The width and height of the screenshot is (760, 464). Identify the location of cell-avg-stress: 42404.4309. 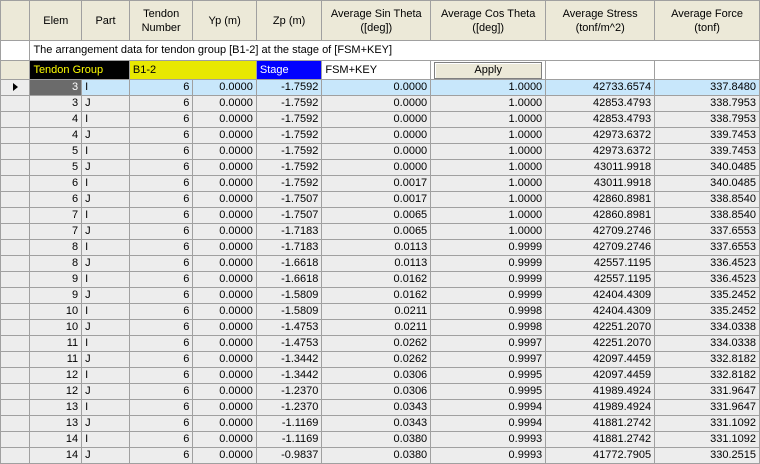
(600, 295).